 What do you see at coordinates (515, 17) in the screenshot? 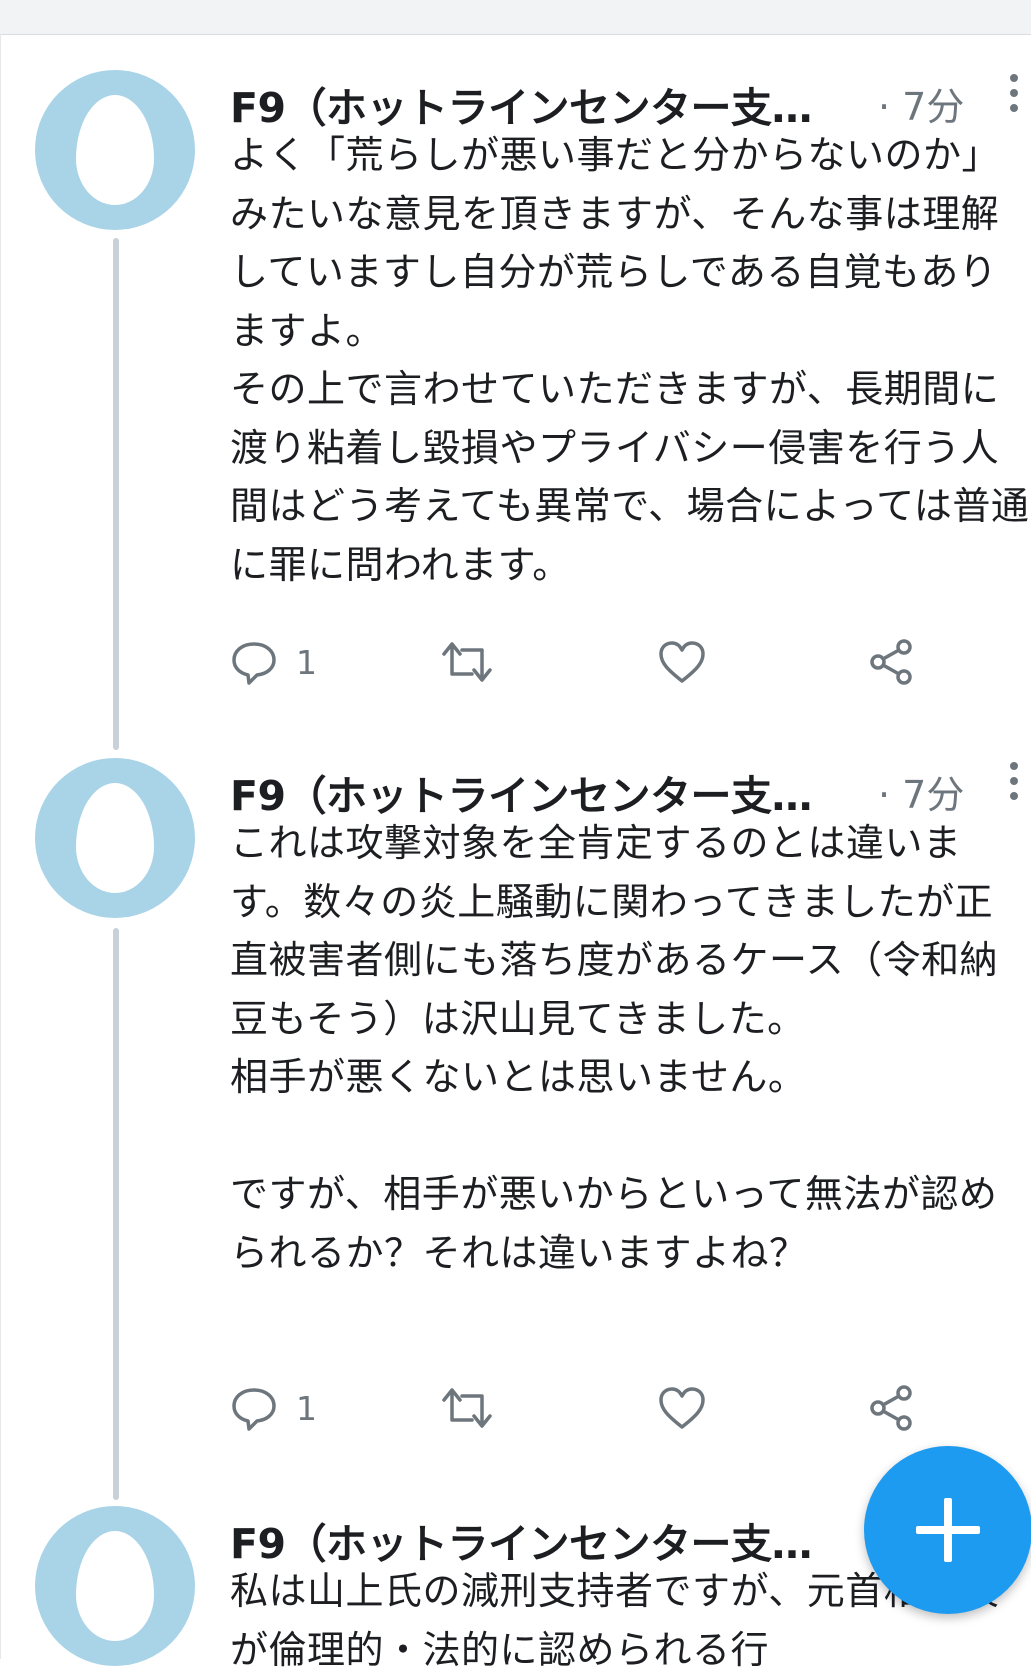
I see `top-bar` at bounding box center [515, 17].